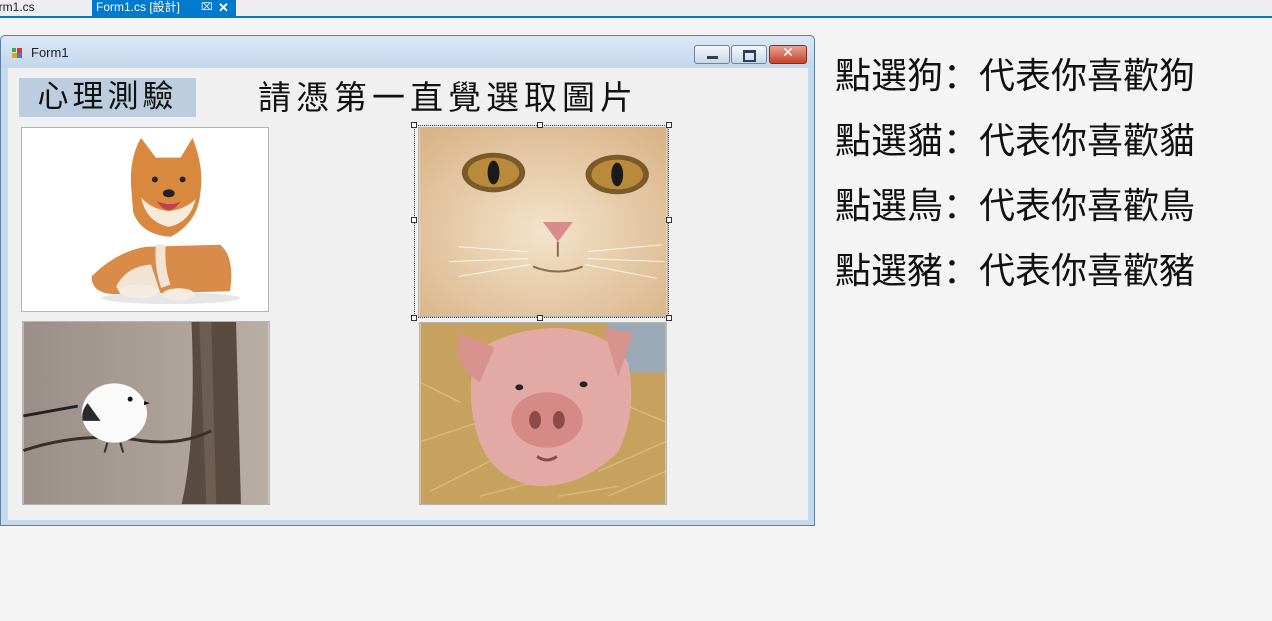  I want to click on form-app-icon, so click(18, 54).